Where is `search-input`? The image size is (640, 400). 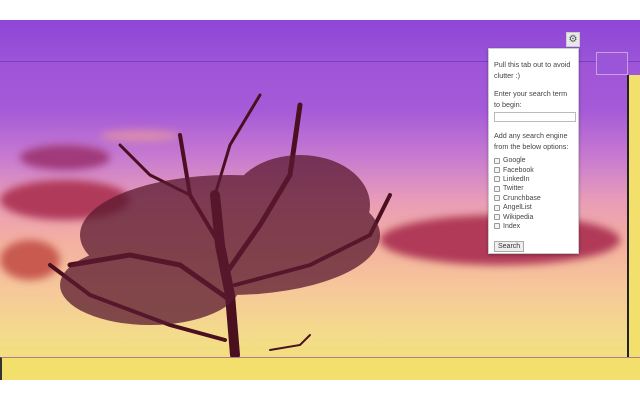 search-input is located at coordinates (535, 117).